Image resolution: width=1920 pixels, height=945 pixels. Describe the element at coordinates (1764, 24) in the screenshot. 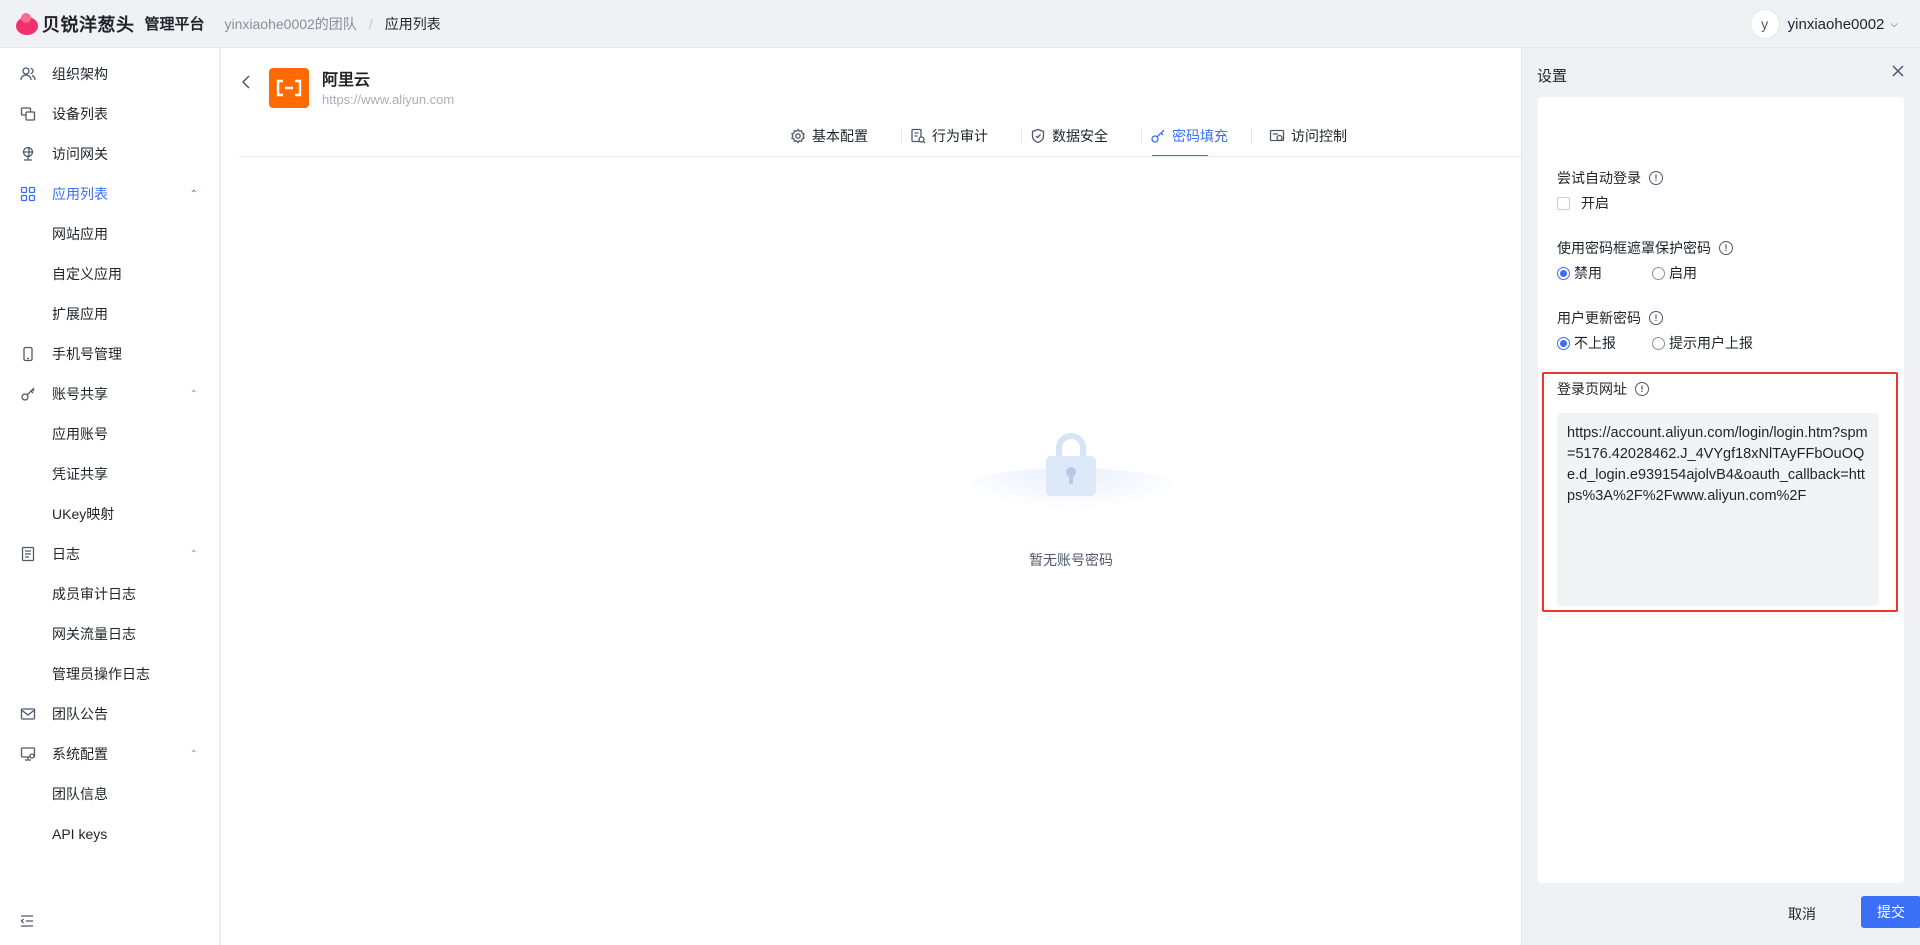

I see `avatar: y` at that location.